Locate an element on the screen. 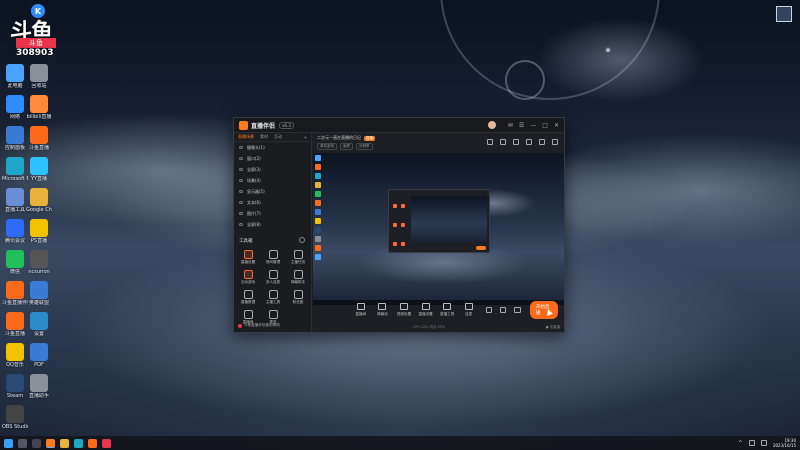 This screenshot has width=800, height=450. help-footer: 斗鱼直播伴侣使用帮助 is located at coordinates (259, 325).